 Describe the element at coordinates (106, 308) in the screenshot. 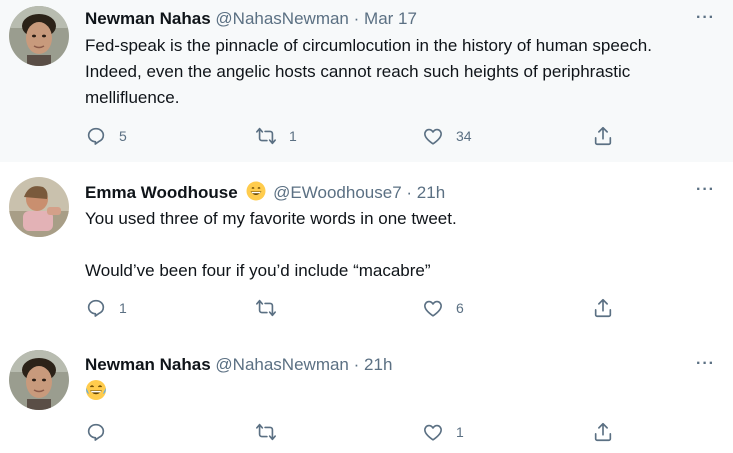

I see `reply-button: 1` at that location.